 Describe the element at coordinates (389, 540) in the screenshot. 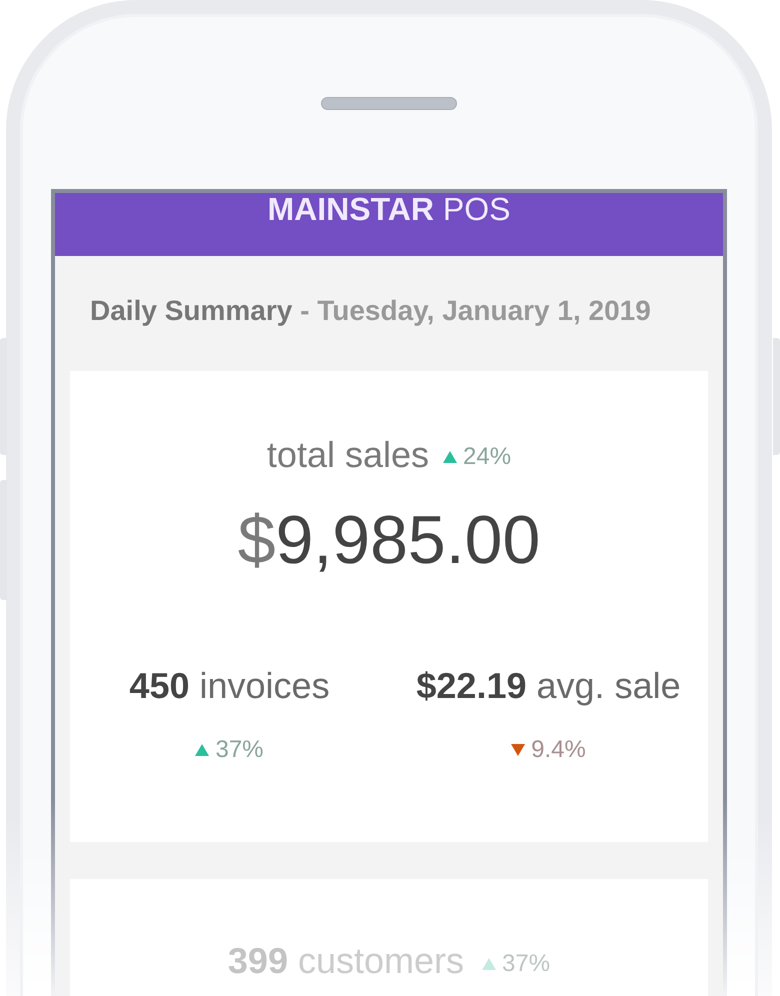

I see `sales-amount: $9,985.00` at that location.